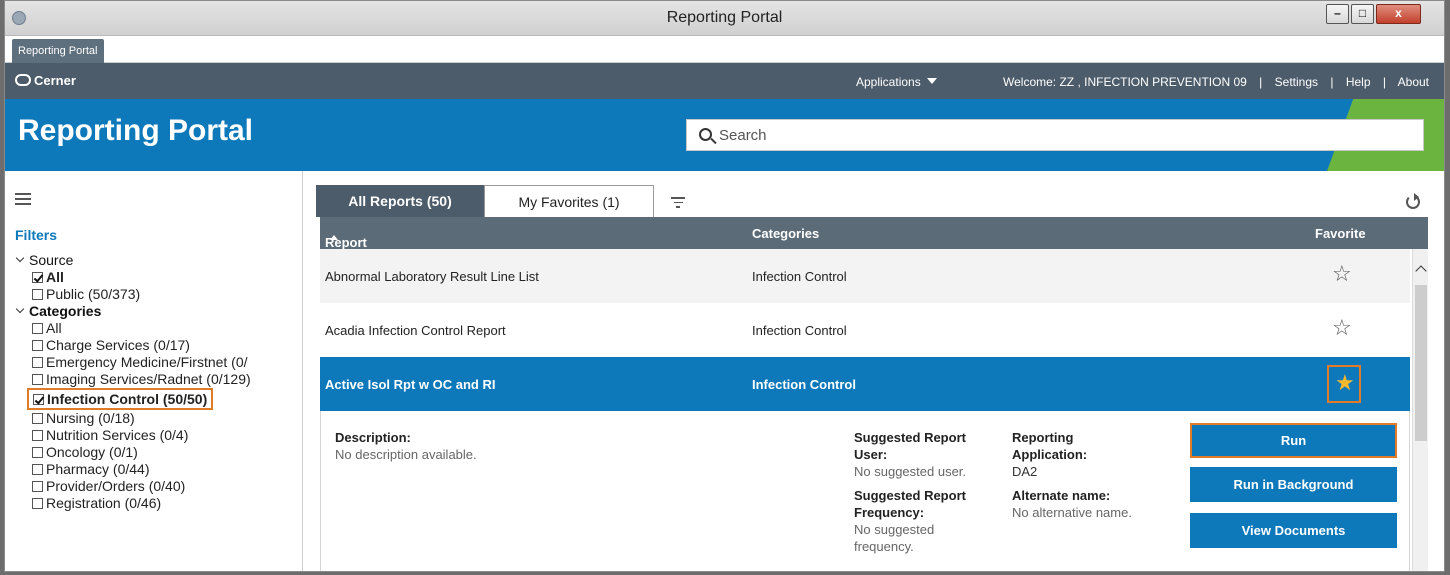 The image size is (1450, 575). What do you see at coordinates (20, 258) in the screenshot?
I see `chevron-down-icon` at bounding box center [20, 258].